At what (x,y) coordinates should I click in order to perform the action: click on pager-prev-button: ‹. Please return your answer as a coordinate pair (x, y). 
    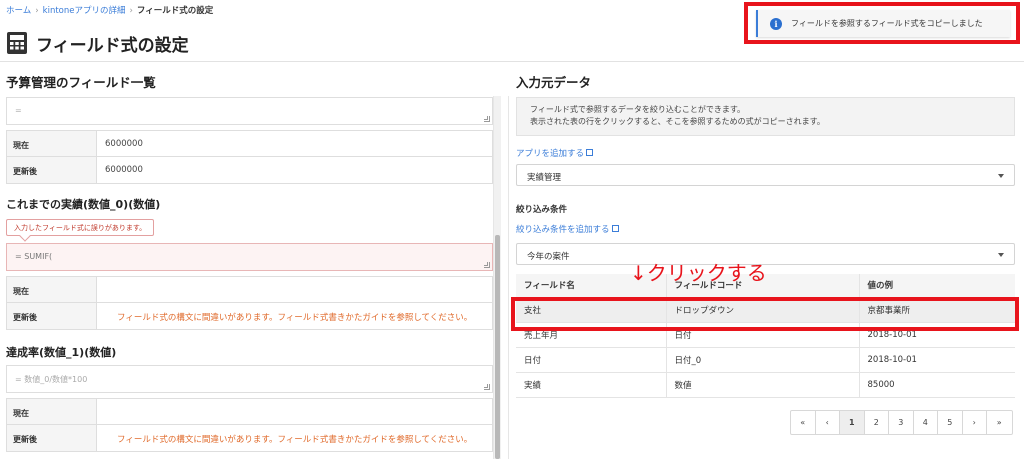
    Looking at the image, I should click on (828, 422).